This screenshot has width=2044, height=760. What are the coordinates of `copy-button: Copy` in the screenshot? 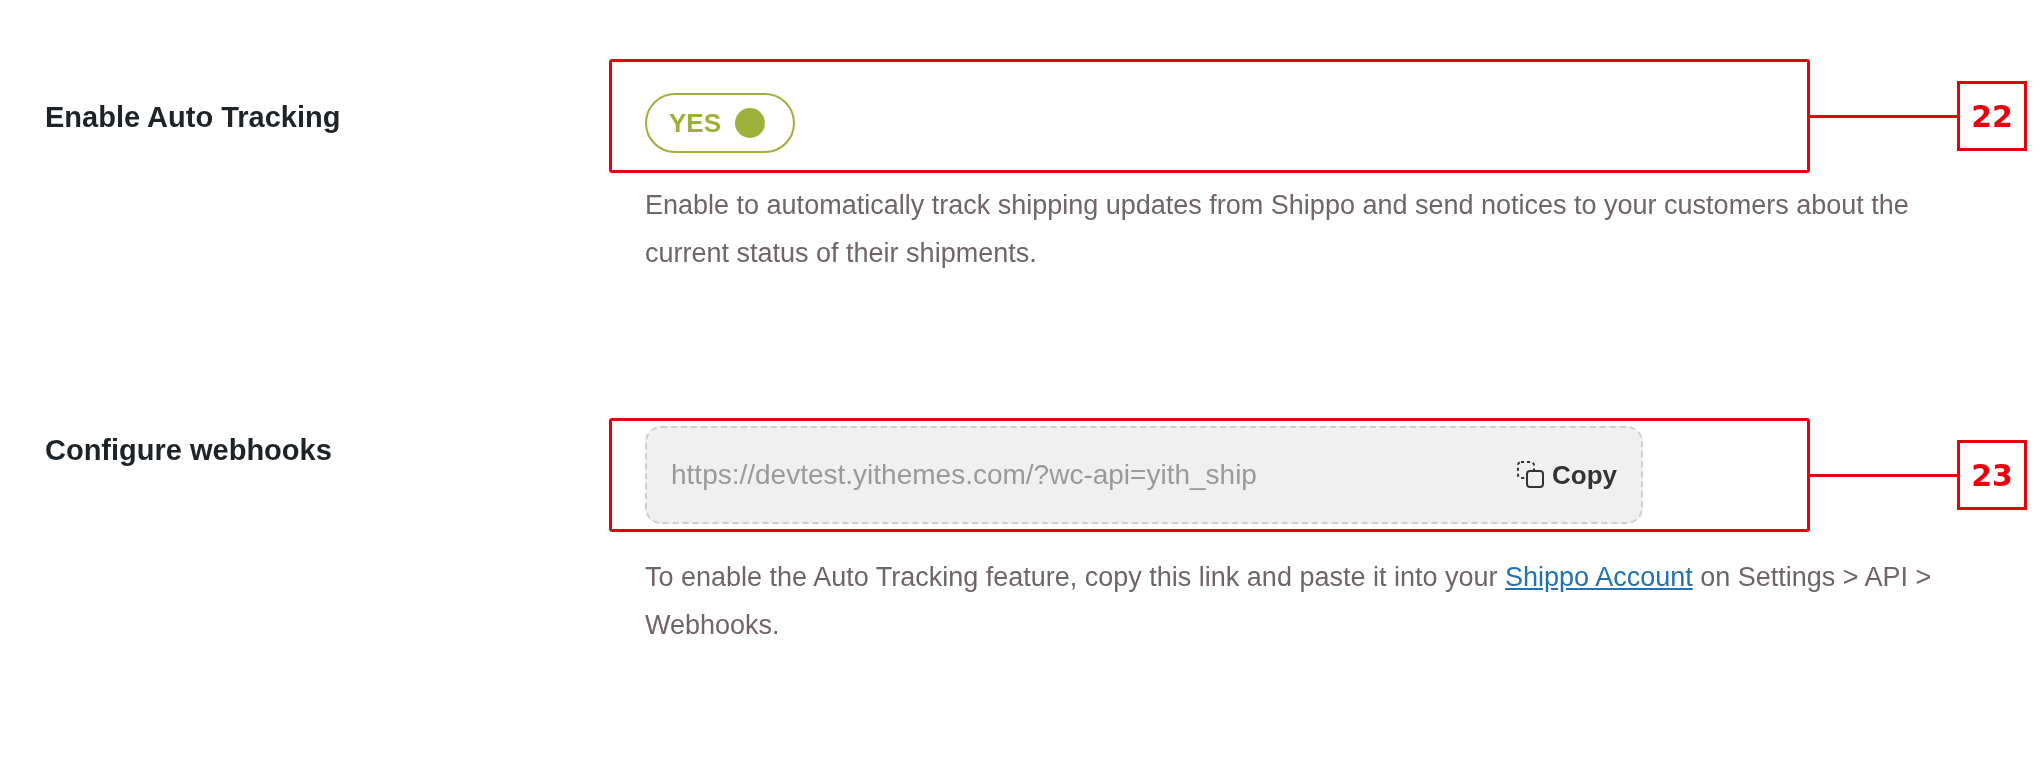 It's located at (1566, 475).